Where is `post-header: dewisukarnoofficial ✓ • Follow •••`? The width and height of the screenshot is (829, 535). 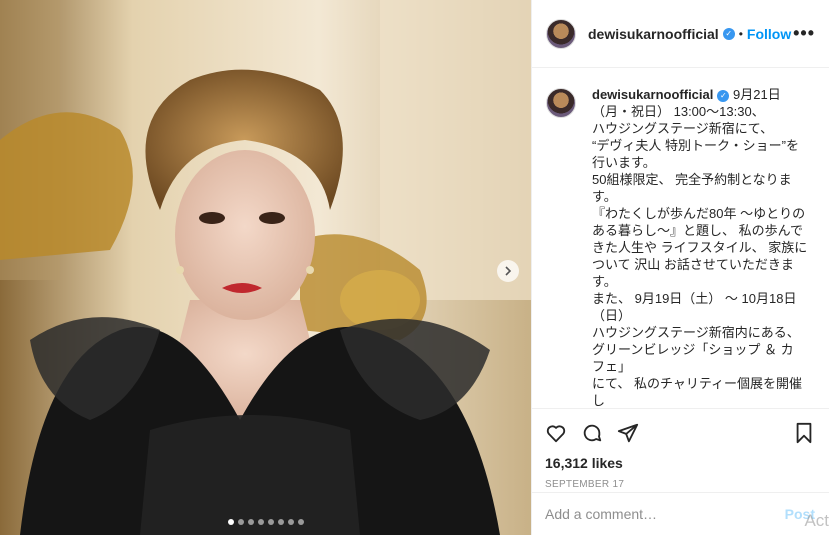 post-header: dewisukarnoofficial ✓ • Follow ••• is located at coordinates (680, 34).